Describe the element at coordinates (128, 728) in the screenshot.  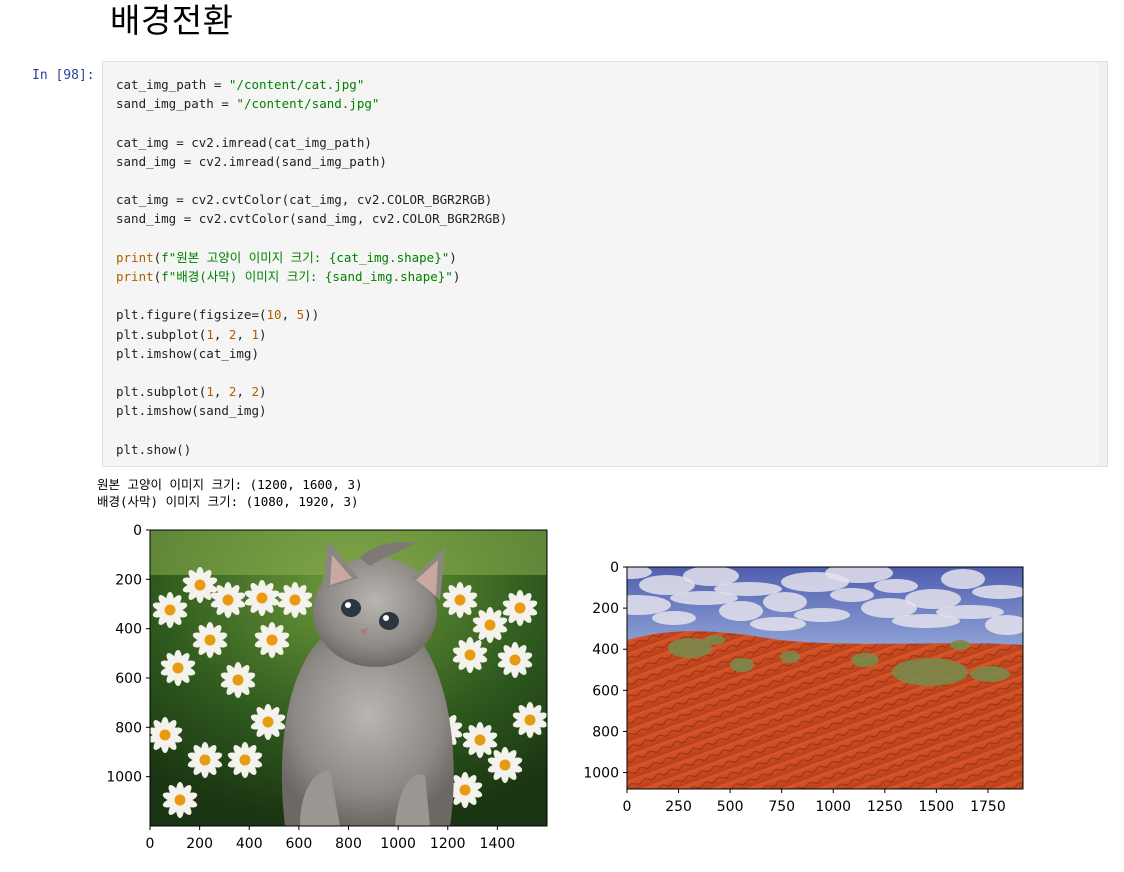
I see `y-tick-label: 800` at that location.